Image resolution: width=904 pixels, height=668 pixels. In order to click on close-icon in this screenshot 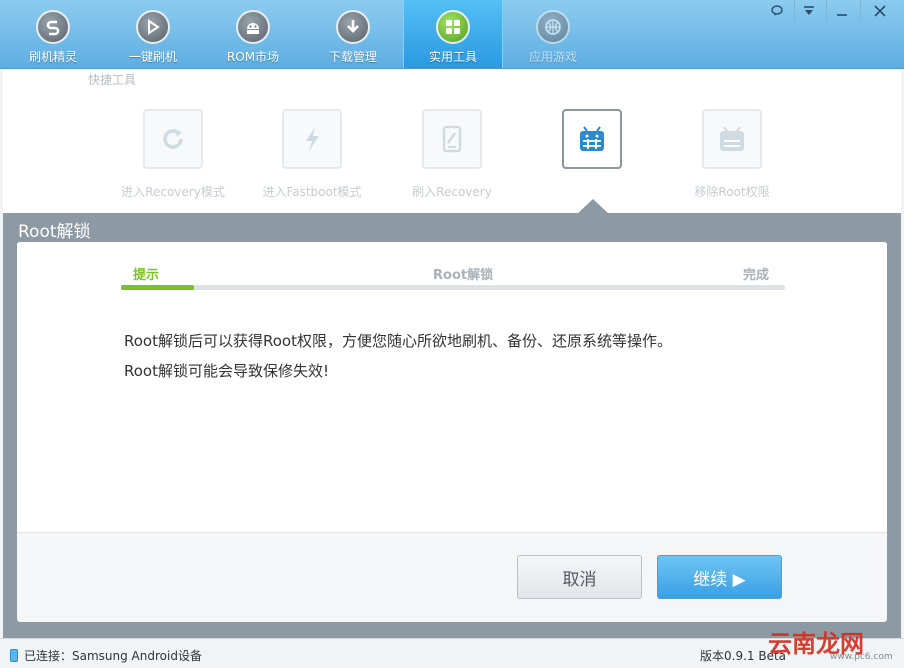, I will do `click(880, 11)`.